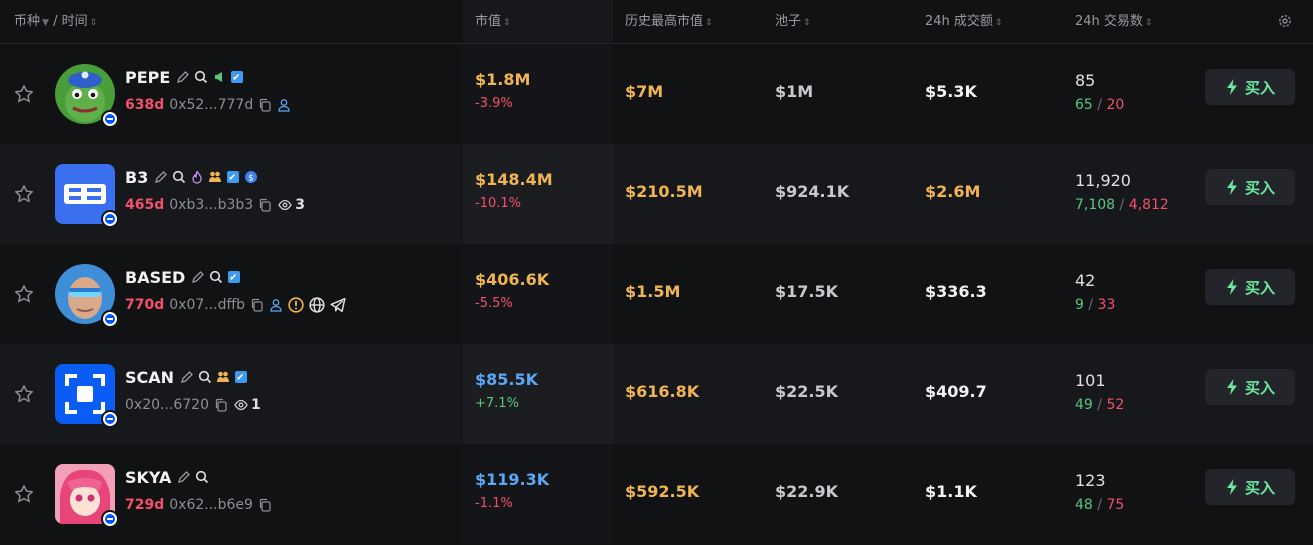 The height and width of the screenshot is (545, 1313). I want to click on holders-group-icon, so click(215, 176).